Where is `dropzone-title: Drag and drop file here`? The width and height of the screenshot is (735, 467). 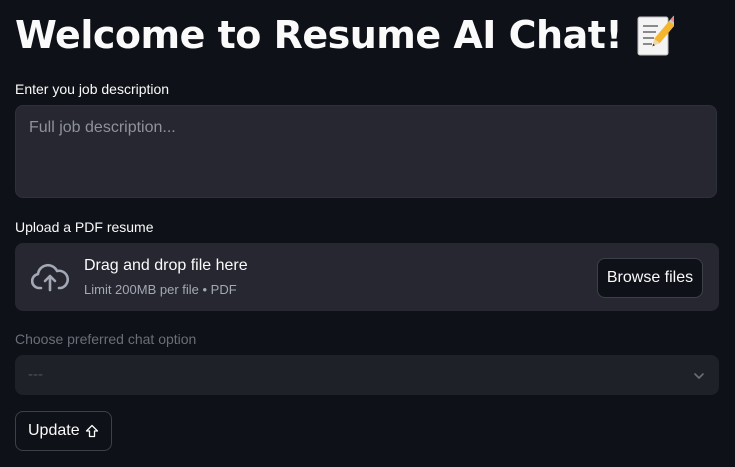
dropzone-title: Drag and drop file here is located at coordinates (166, 265).